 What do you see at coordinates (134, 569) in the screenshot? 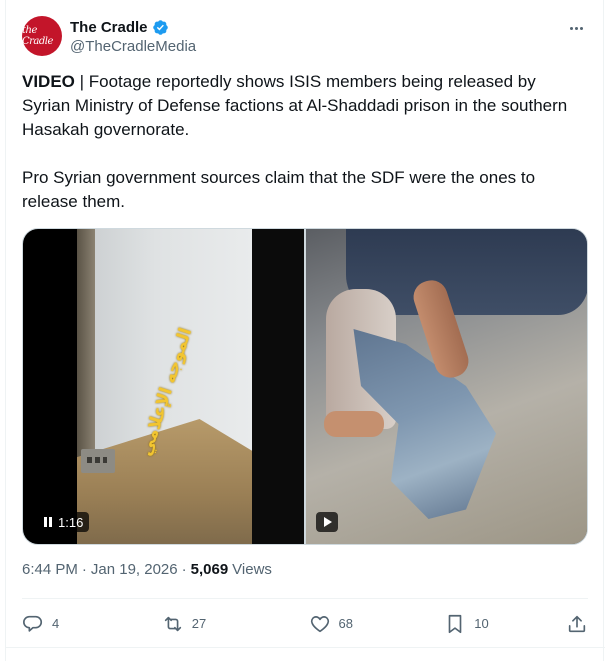
I see `tweet-date: Jan 19, 2026` at bounding box center [134, 569].